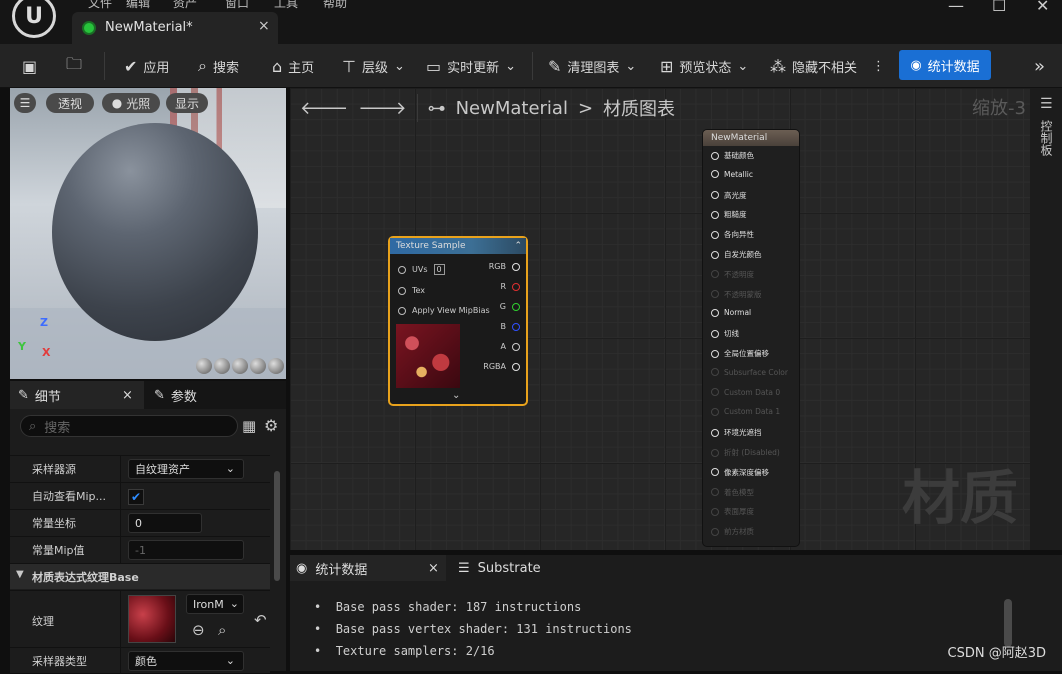 The height and width of the screenshot is (674, 1062). Describe the element at coordinates (512, 108) in the screenshot. I see `breadcrumb-asset: NewMaterial` at that location.